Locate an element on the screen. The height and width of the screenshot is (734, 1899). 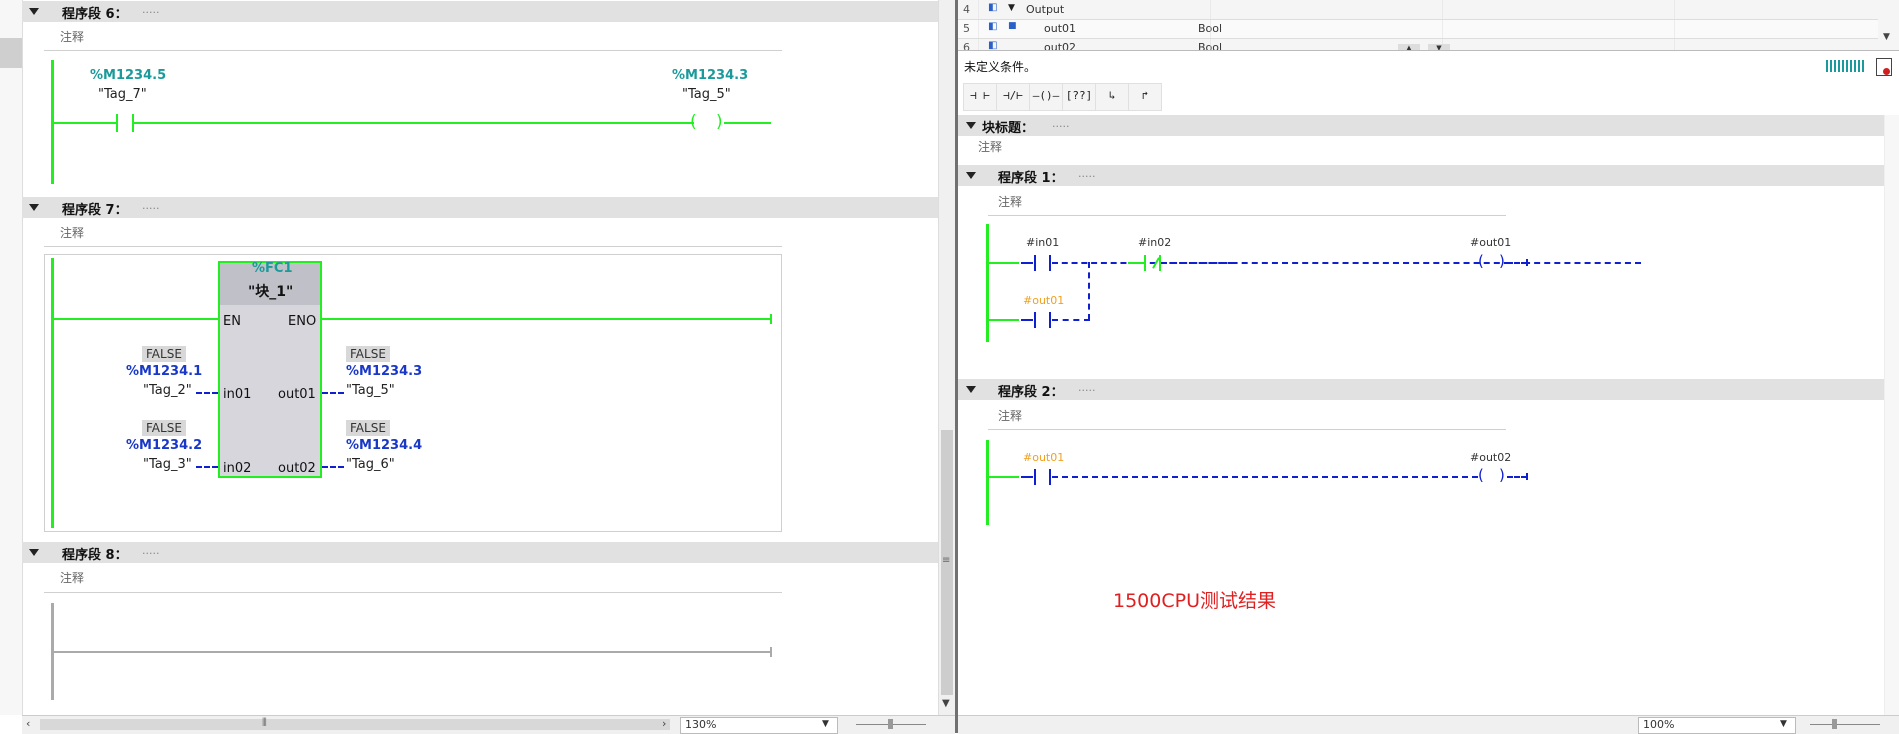
coil-address: %M1234.3 is located at coordinates (710, 75).